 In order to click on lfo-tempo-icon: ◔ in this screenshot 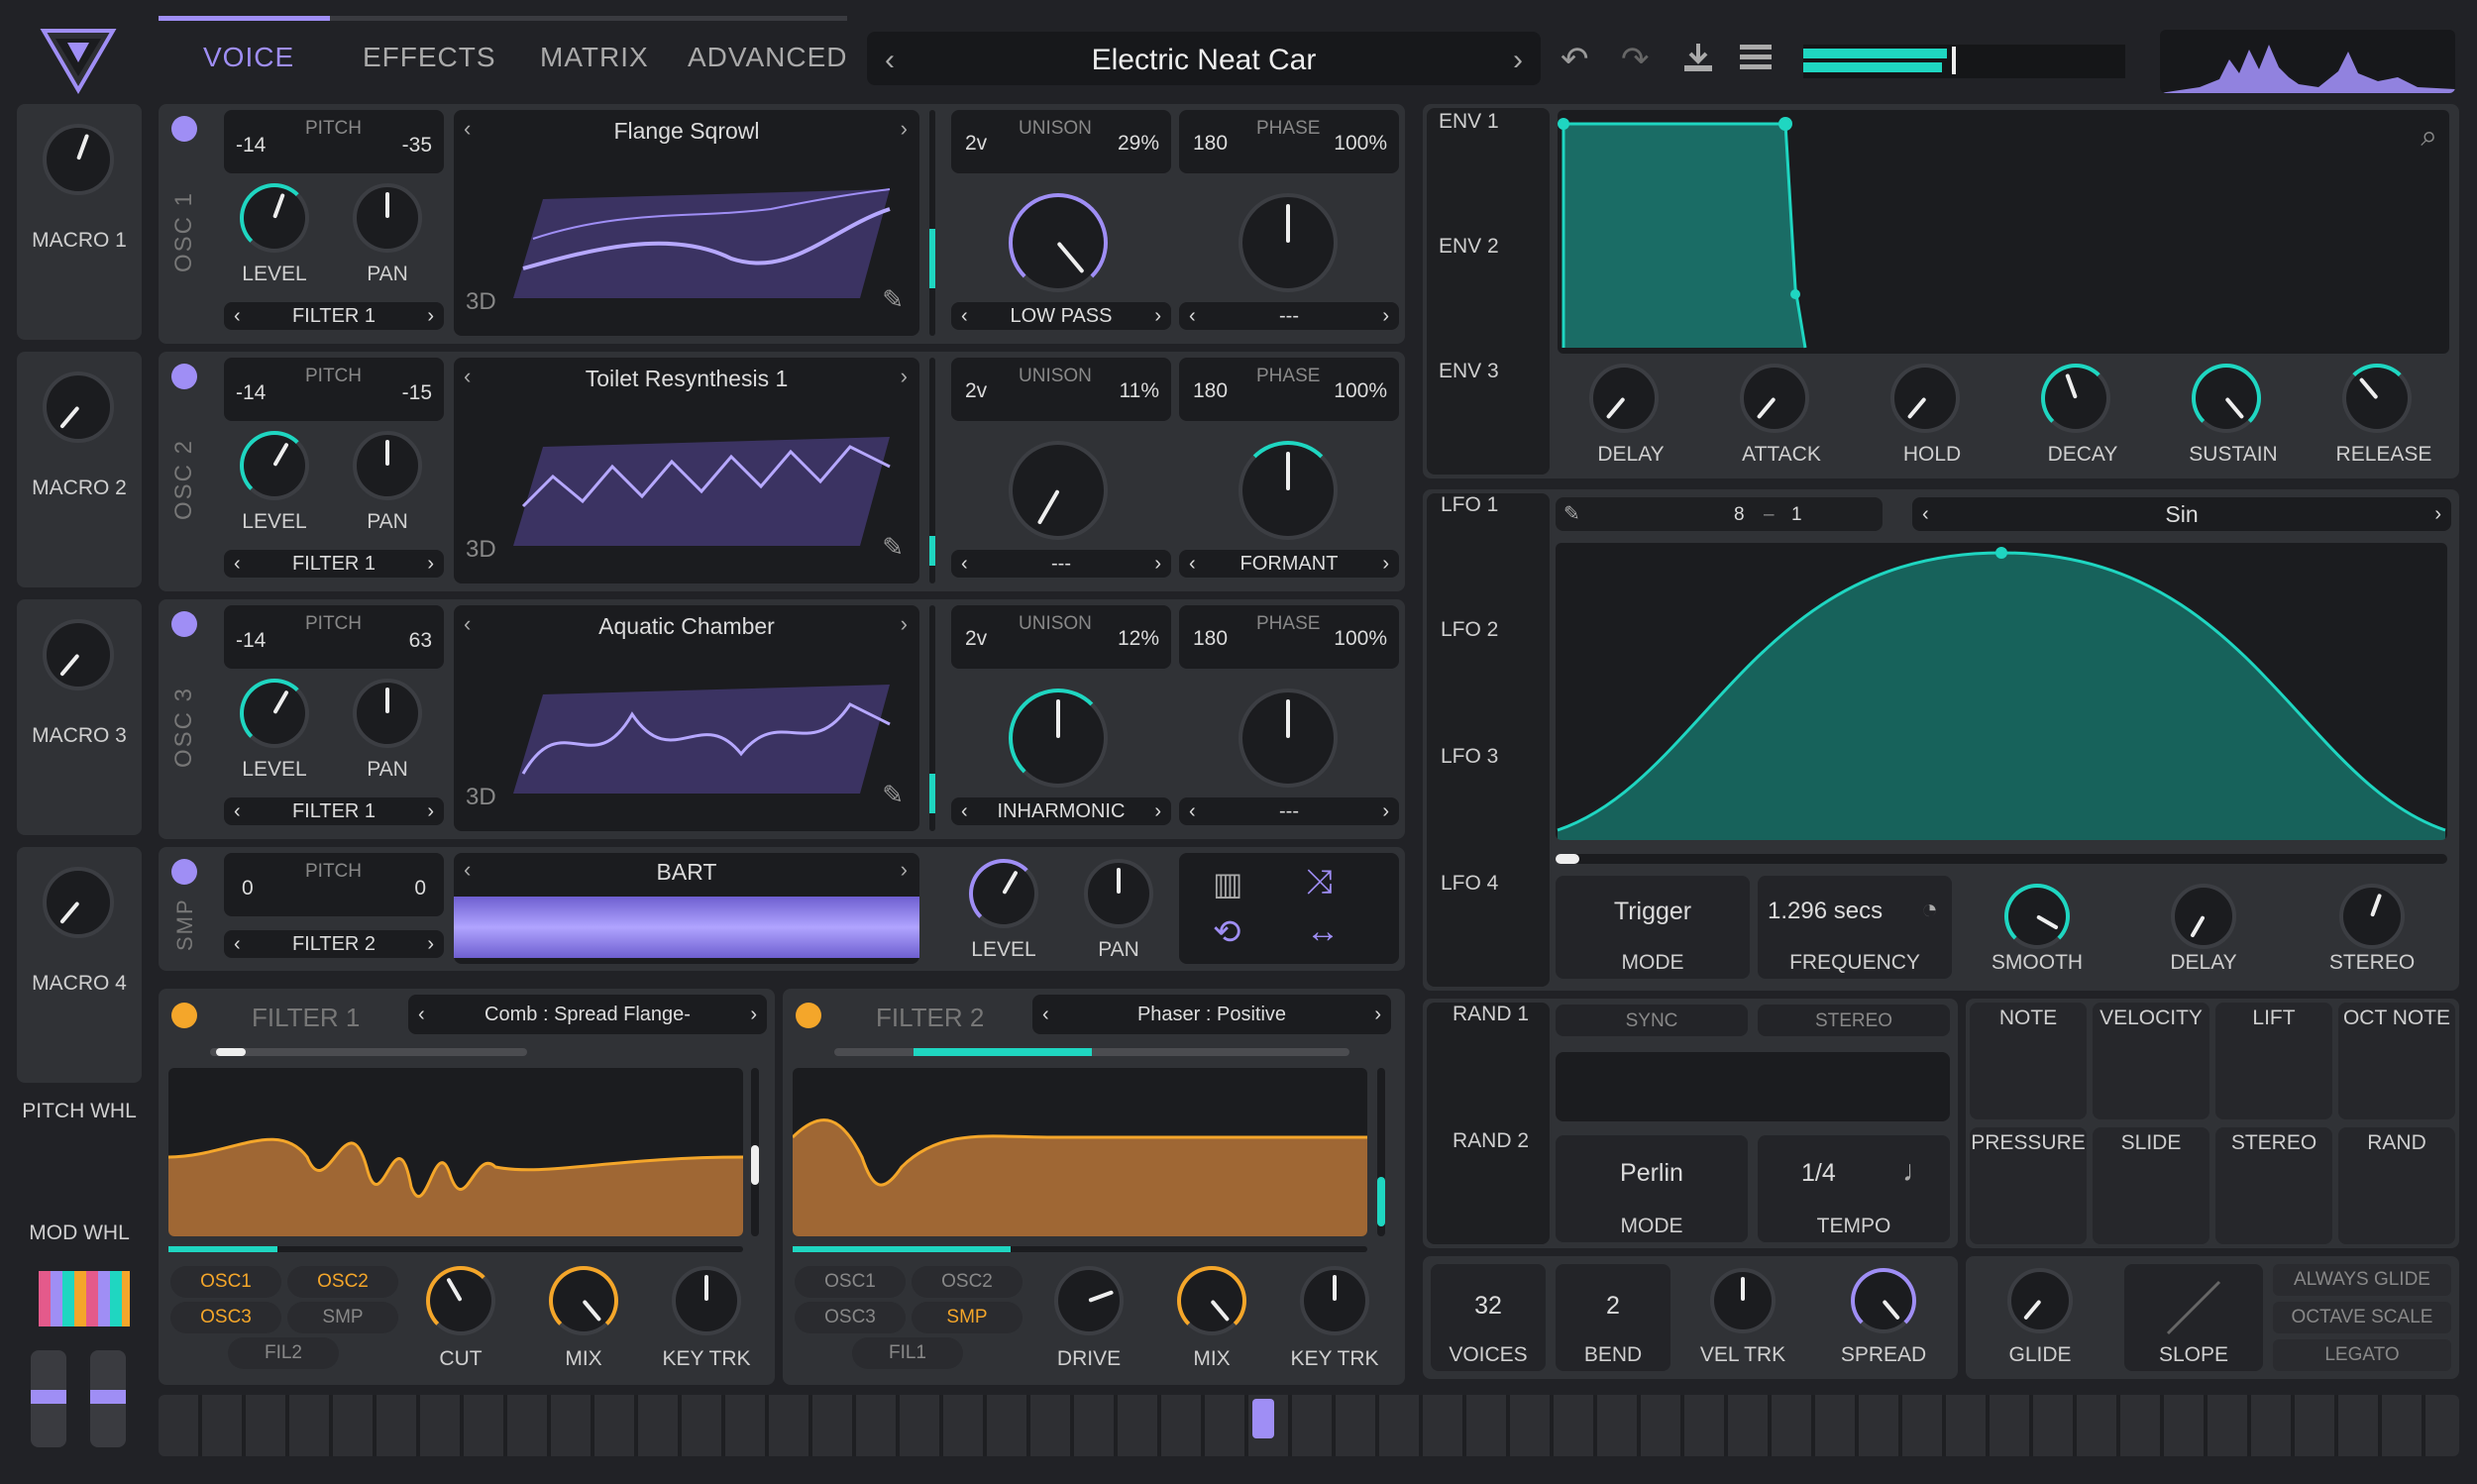, I will do `click(1930, 909)`.